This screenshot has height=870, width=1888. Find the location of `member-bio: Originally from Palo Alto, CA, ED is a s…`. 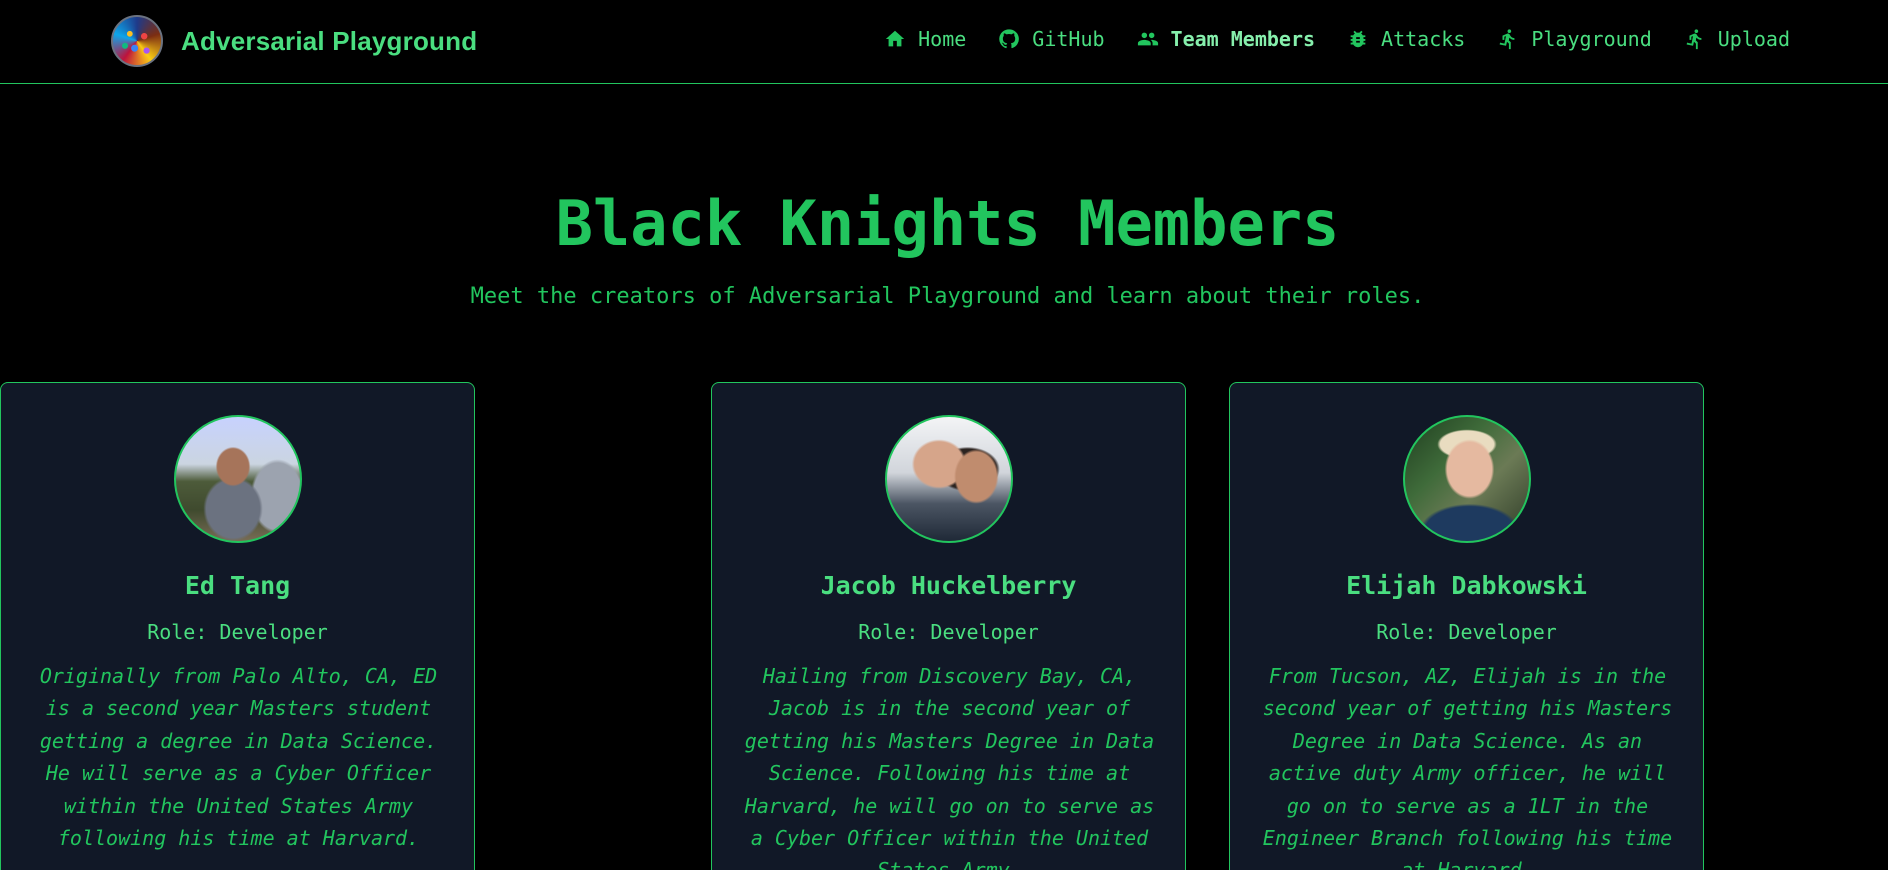

member-bio: Originally from Palo Alto, CA, ED is a s… is located at coordinates (238, 757).